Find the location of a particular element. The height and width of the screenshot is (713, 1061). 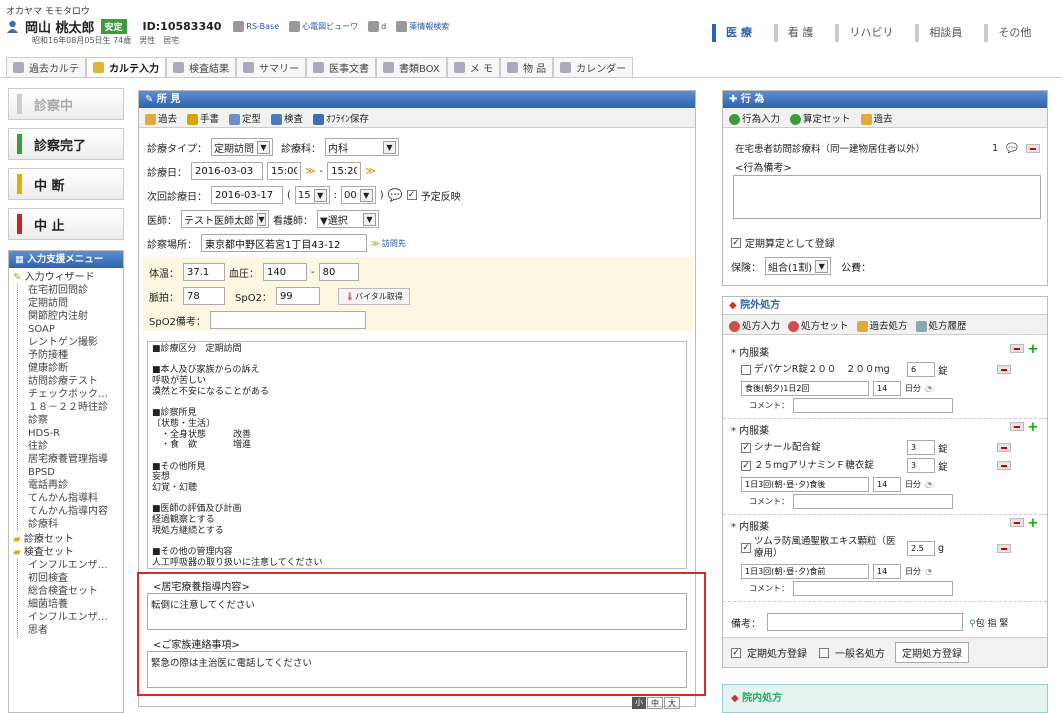

procedure-past-button: 過去 is located at coordinates (876, 118).